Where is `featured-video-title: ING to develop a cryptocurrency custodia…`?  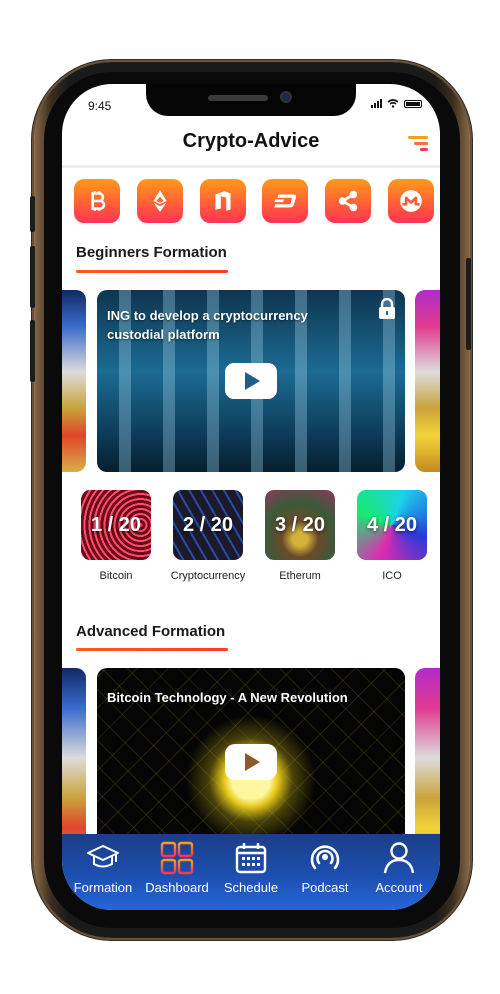
featured-video-title: ING to develop a cryptocurrency custodia… is located at coordinates (207, 325).